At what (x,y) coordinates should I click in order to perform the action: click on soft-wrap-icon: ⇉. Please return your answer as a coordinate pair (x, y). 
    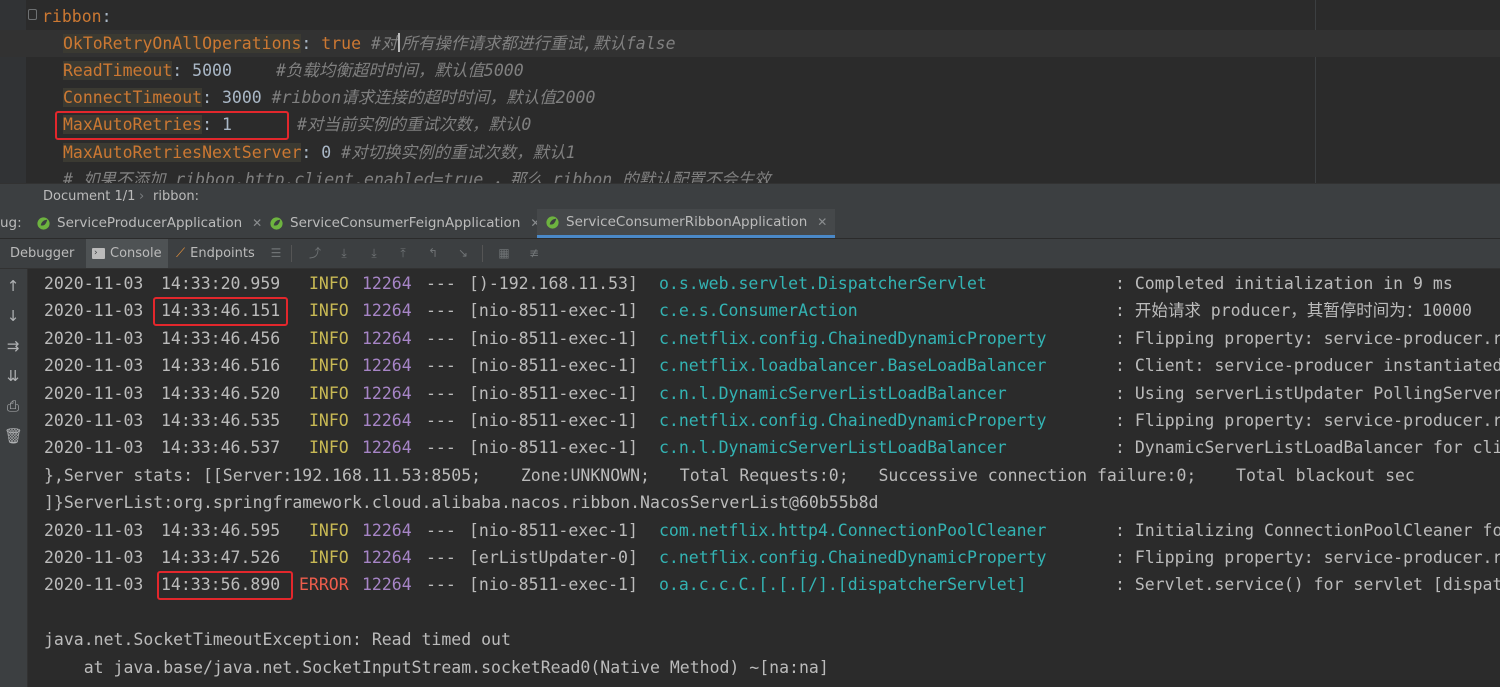
    Looking at the image, I should click on (13, 346).